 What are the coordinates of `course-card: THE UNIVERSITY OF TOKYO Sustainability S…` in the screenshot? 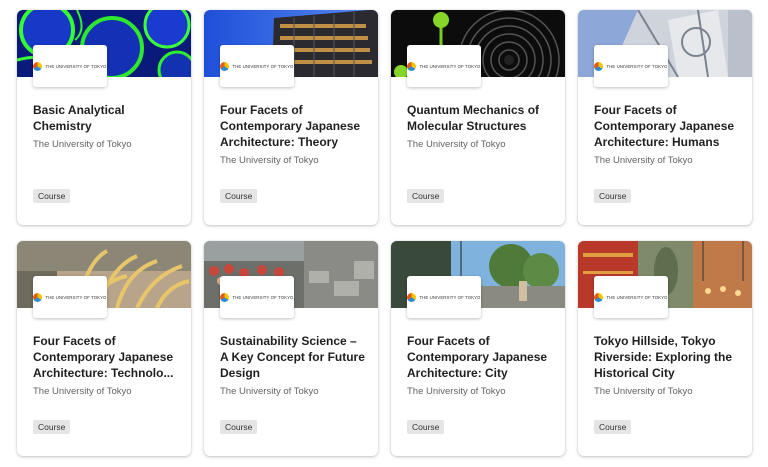 It's located at (291, 348).